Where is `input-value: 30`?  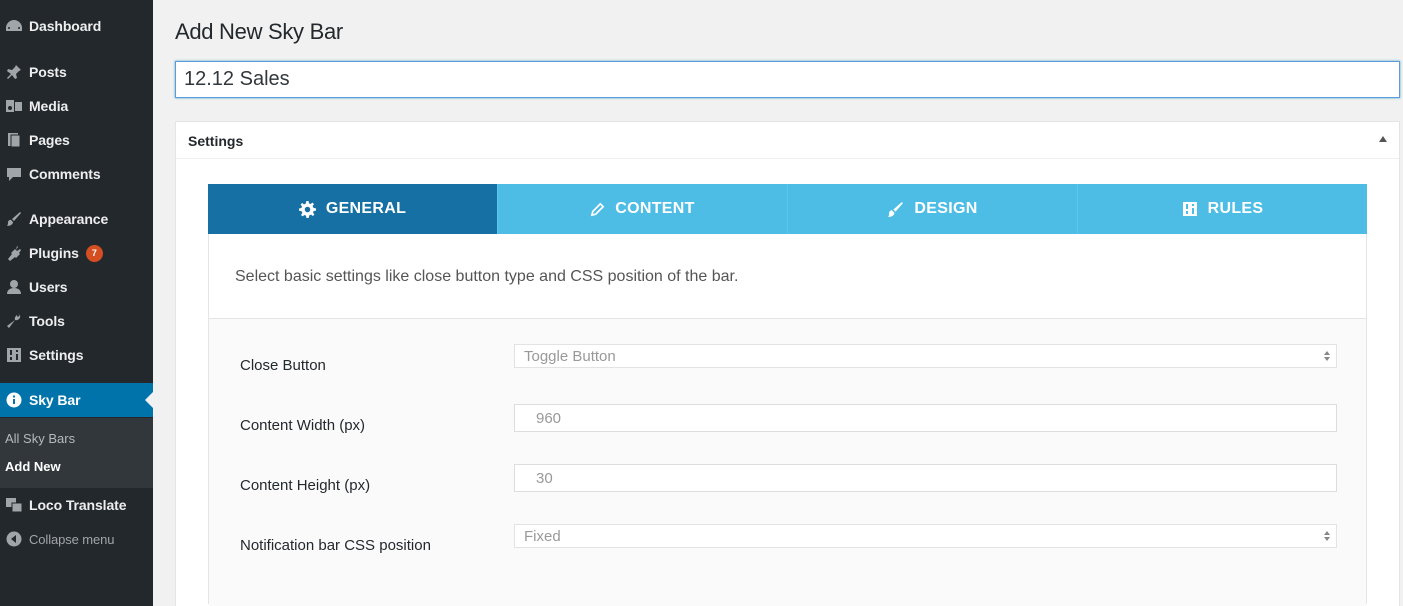 input-value: 30 is located at coordinates (544, 478).